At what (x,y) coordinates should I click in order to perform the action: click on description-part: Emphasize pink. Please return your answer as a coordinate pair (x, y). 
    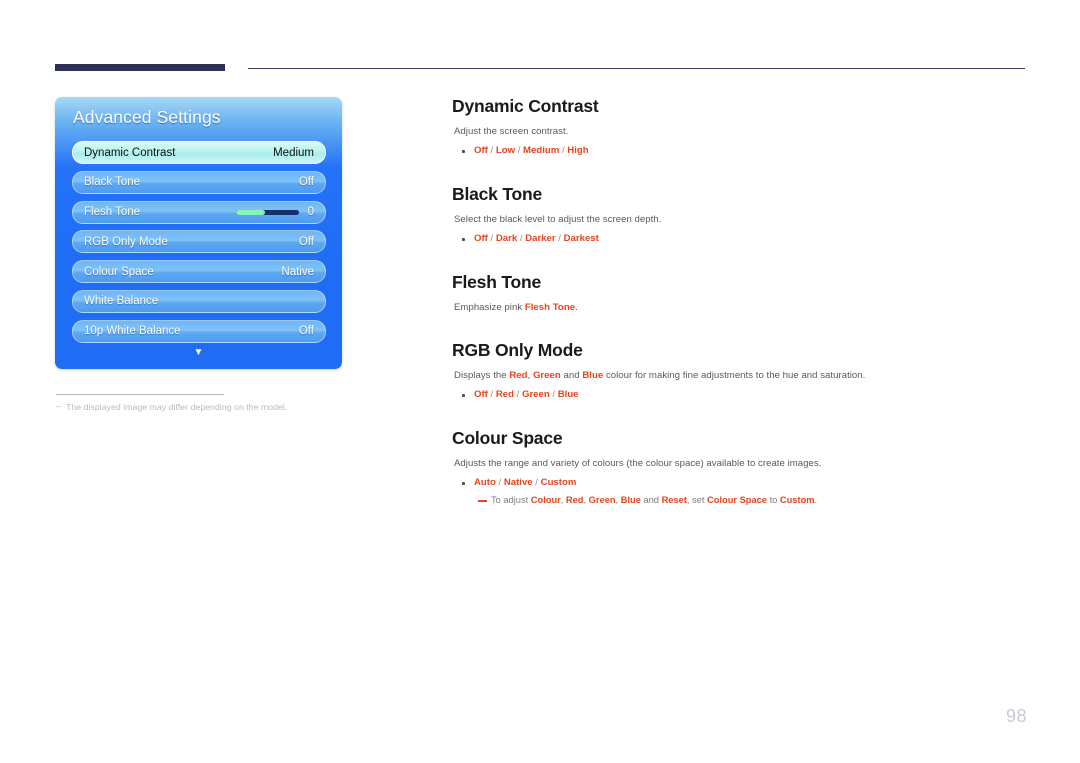
    Looking at the image, I should click on (489, 307).